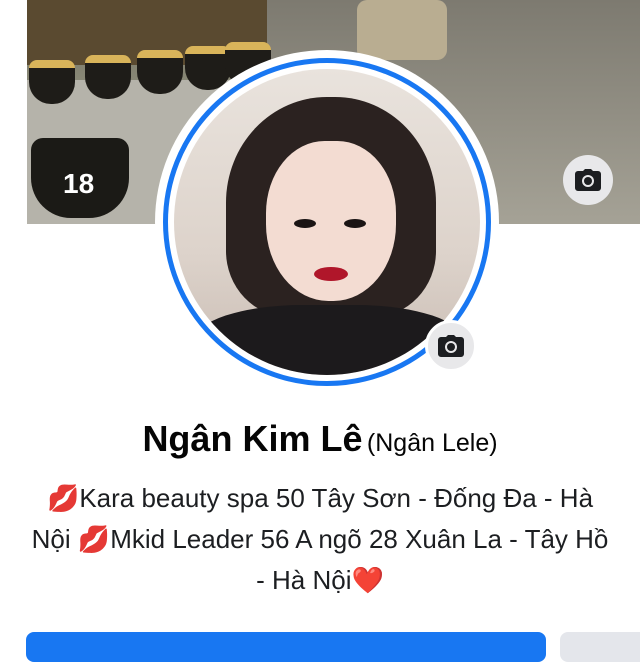 The height and width of the screenshot is (662, 640). I want to click on edit-cover-button, so click(588, 180).